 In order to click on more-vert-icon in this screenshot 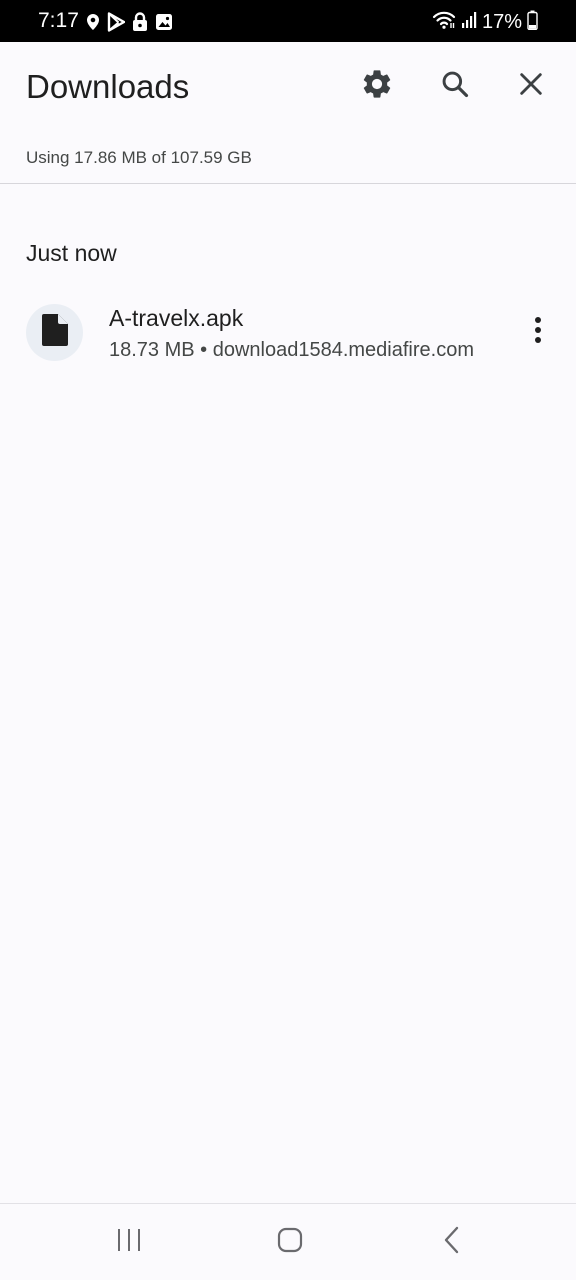, I will do `click(538, 332)`.